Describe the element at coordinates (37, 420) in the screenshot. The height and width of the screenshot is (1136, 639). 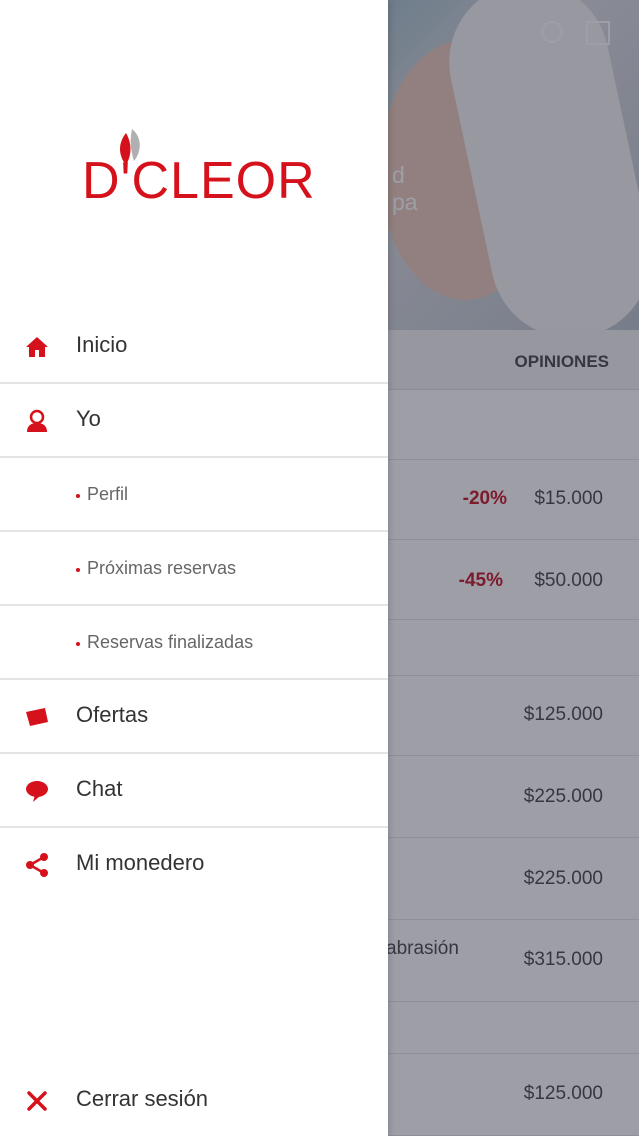
I see `user-icon` at that location.